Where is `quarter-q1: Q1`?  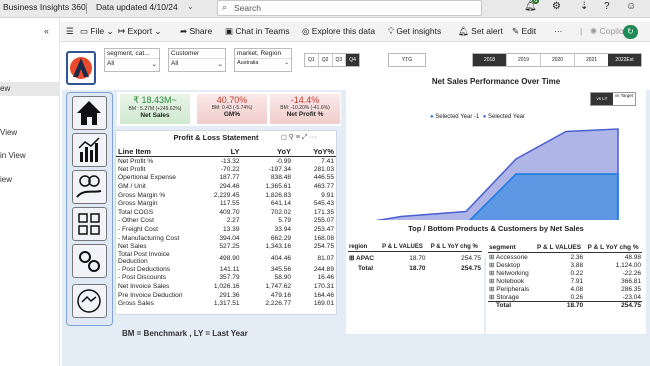
quarter-q1: Q1 is located at coordinates (312, 60).